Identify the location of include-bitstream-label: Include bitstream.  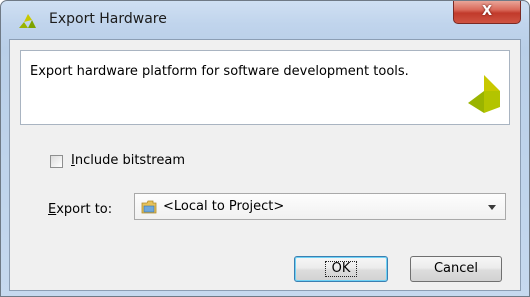
(128, 160).